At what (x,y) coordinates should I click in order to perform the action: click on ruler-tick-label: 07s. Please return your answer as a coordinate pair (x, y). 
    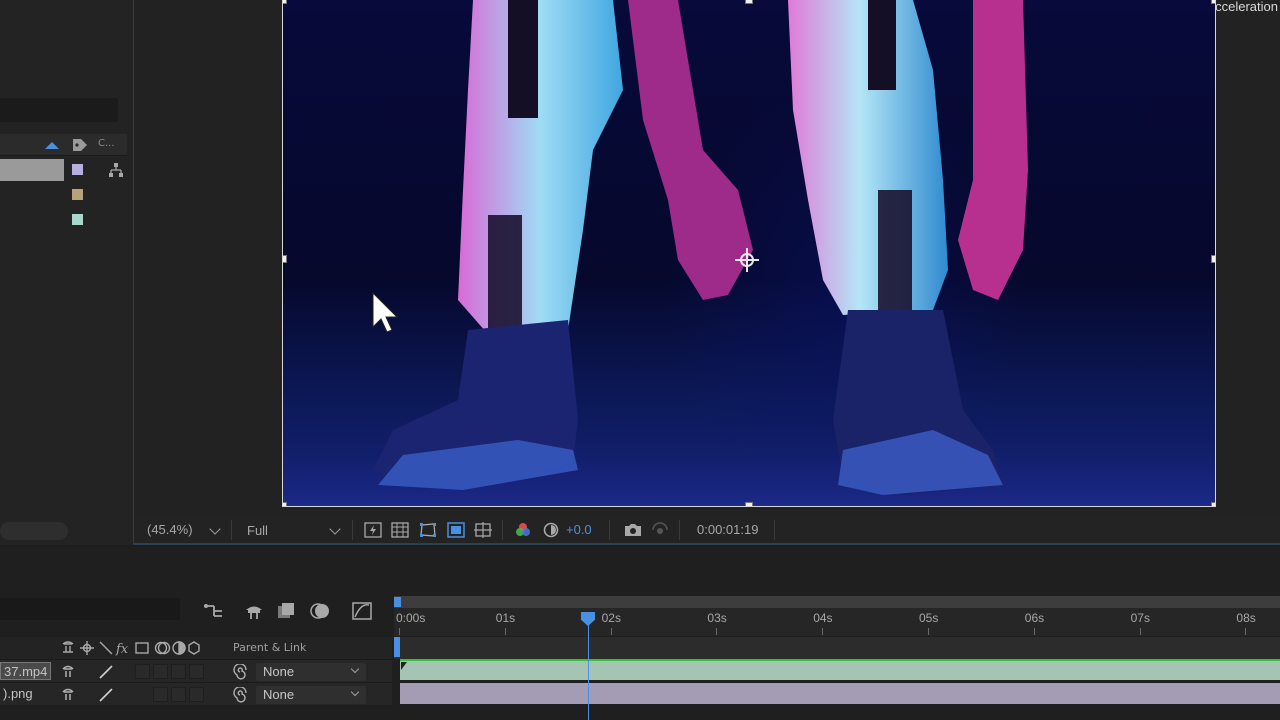
    Looking at the image, I should click on (1140, 618).